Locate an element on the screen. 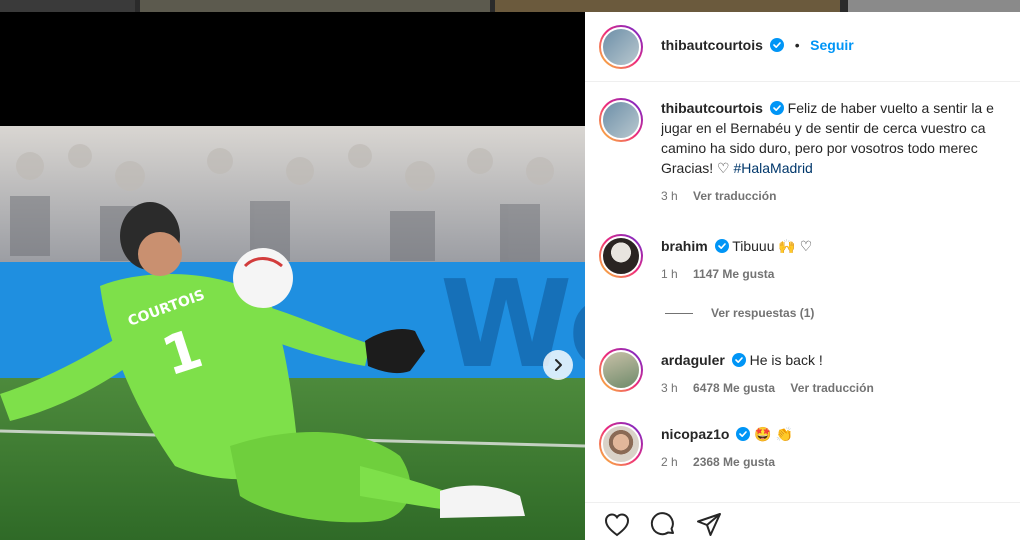 The width and height of the screenshot is (1020, 540). comment-body: brahim Tibuuu 🙌 ♡ 1 h 1147 Me gusta is located at coordinates (840, 260).